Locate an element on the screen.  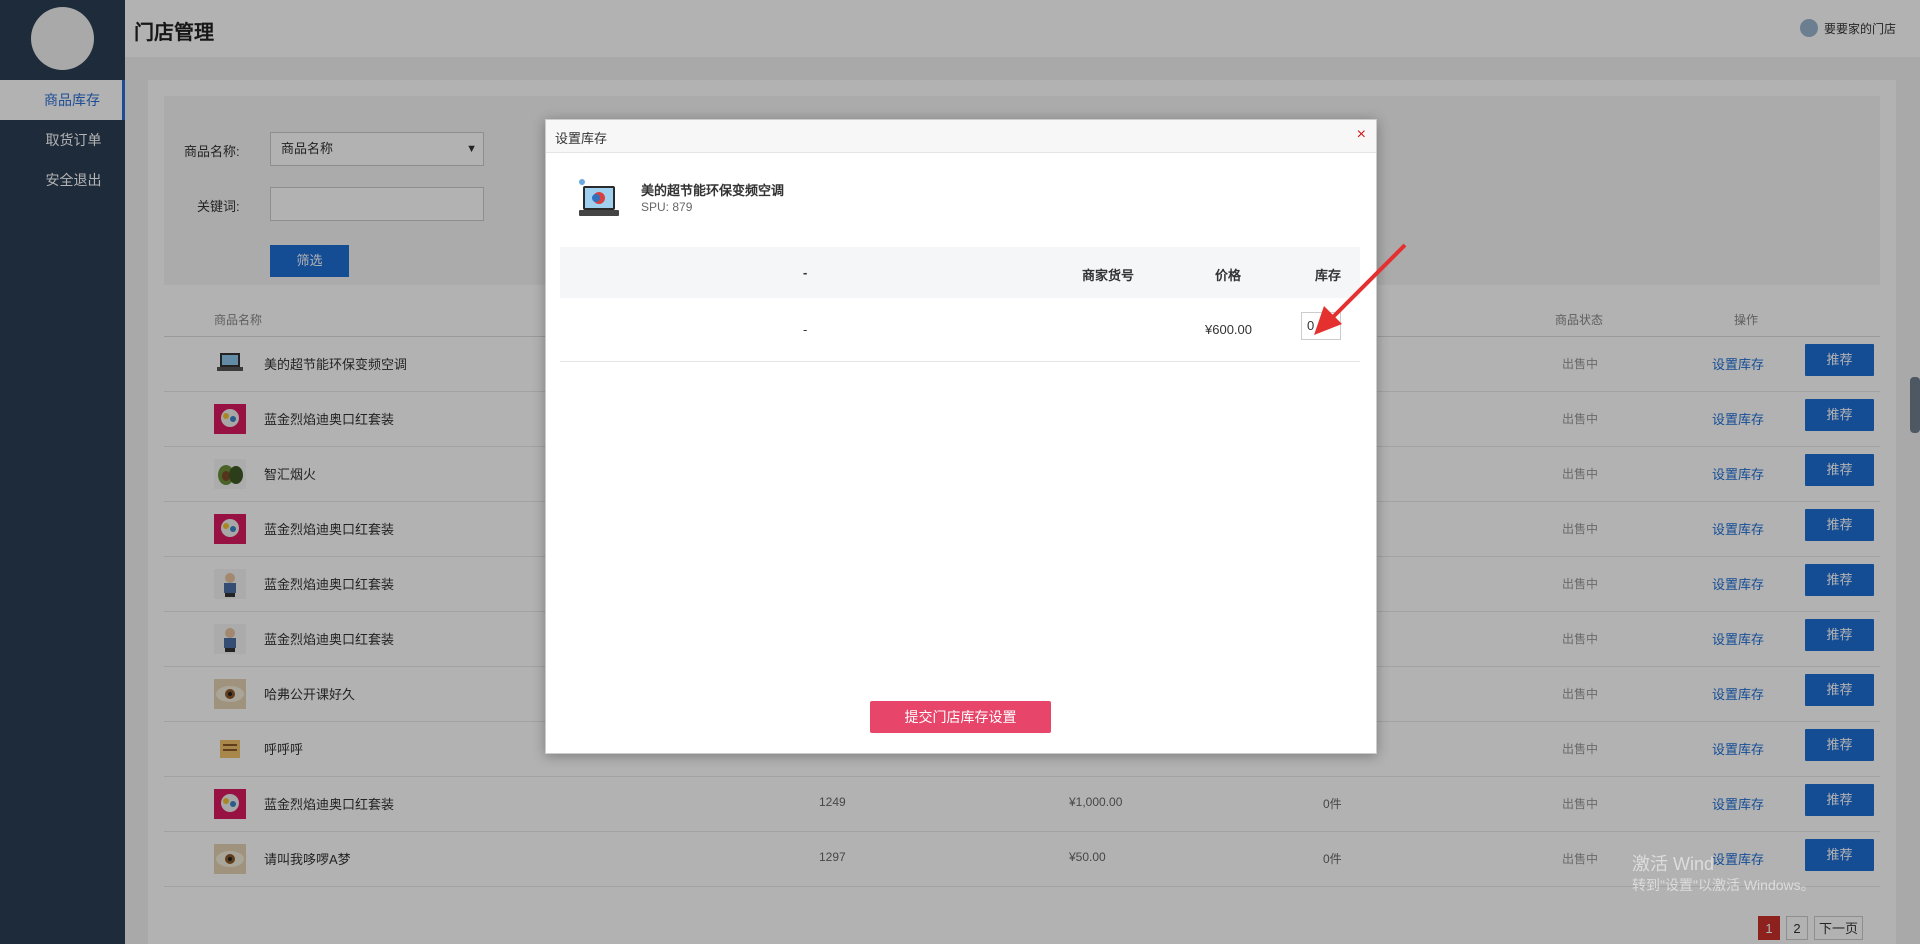
submit-stock-button: 提交门店库存设置 is located at coordinates (960, 717).